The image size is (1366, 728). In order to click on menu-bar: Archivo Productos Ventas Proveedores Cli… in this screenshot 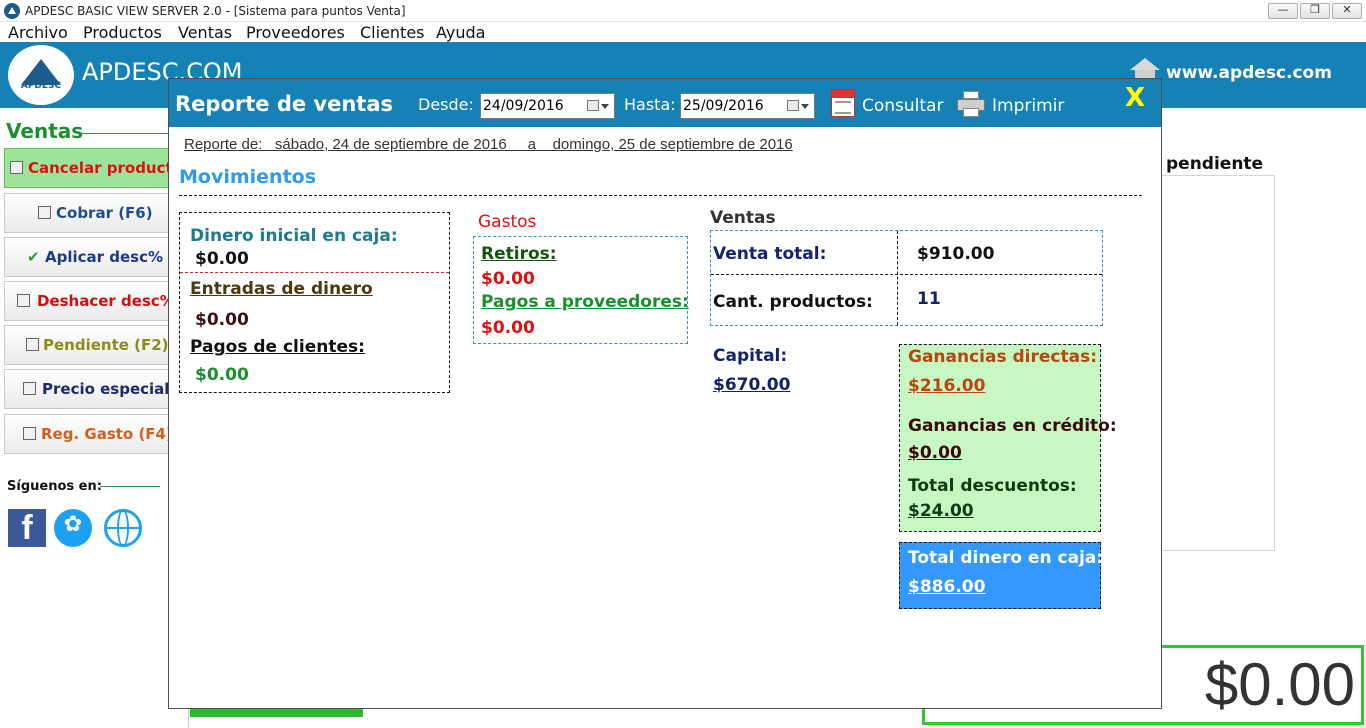, I will do `click(683, 32)`.